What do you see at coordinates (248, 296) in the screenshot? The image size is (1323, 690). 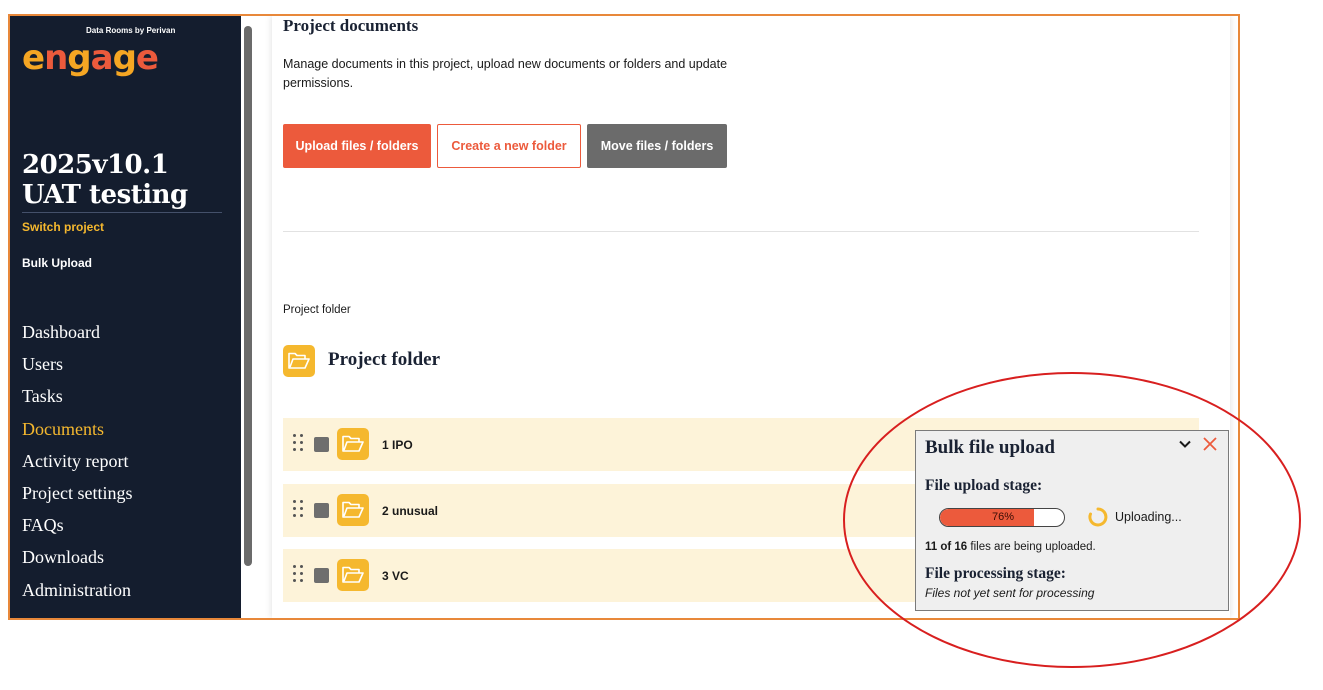 I see `sidebar-scrollbar-thumb` at bounding box center [248, 296].